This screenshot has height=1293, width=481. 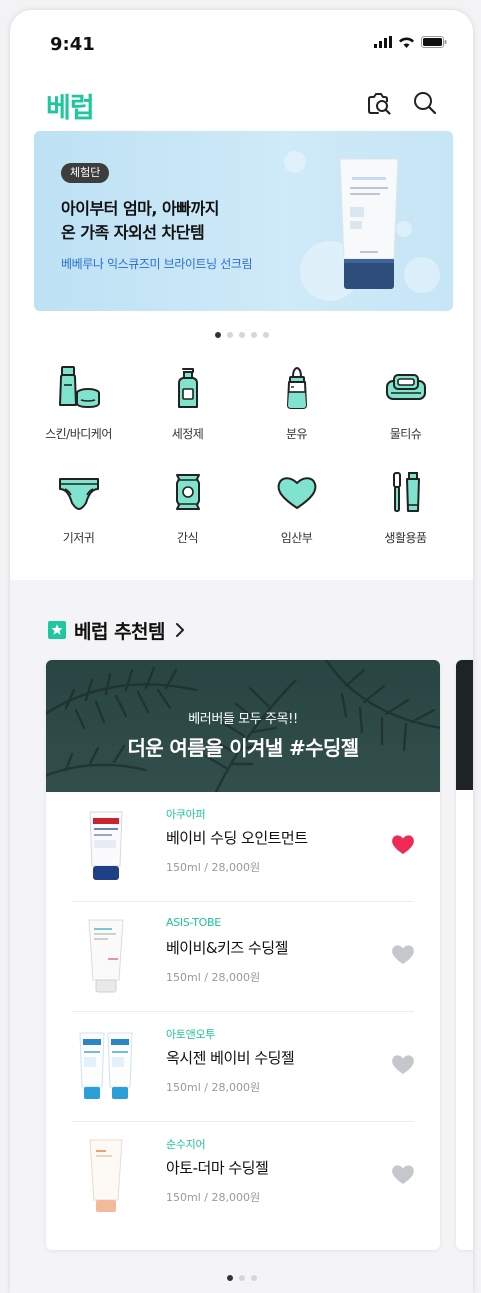 I want to click on diaper-icon, so click(x=78, y=494).